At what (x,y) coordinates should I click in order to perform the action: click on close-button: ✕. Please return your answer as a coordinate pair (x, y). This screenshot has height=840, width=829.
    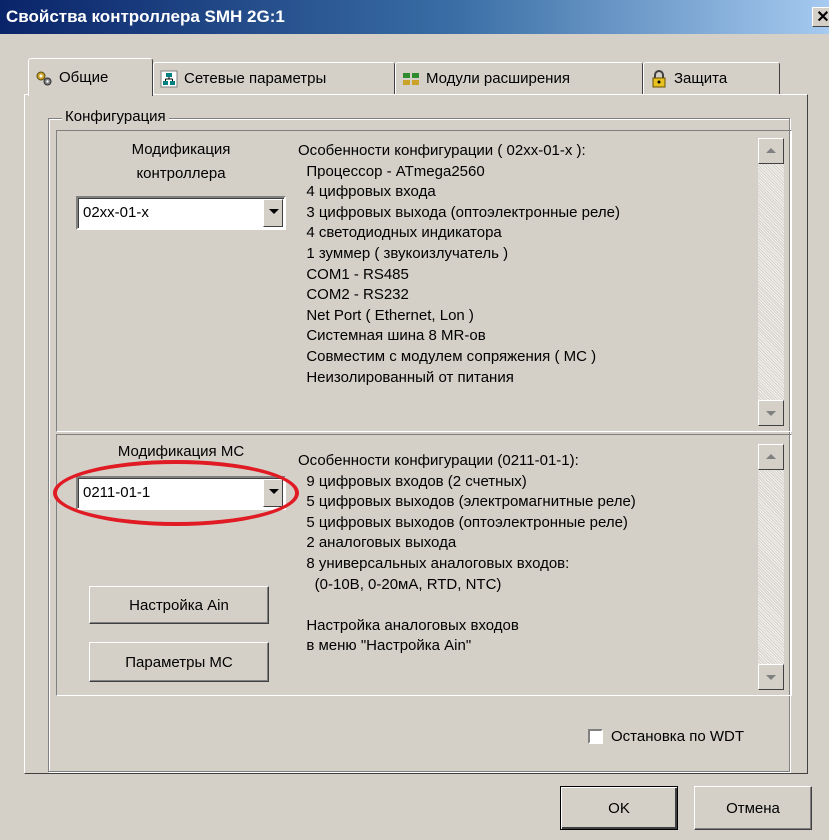
    Looking at the image, I should click on (820, 17).